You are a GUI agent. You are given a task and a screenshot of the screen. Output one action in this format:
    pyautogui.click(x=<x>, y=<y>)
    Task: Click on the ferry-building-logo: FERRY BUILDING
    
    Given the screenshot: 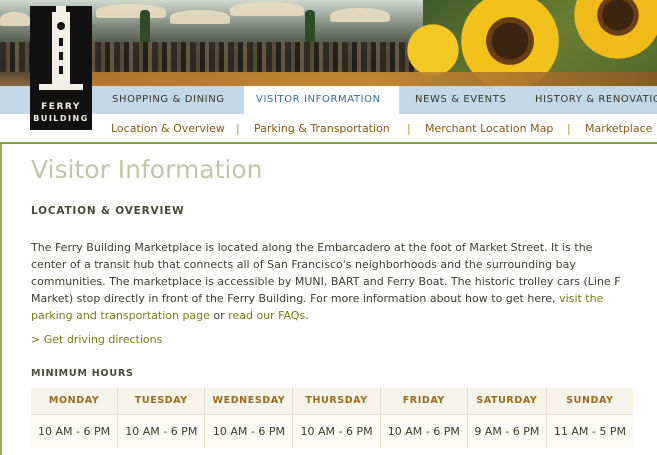 What is the action you would take?
    pyautogui.click(x=61, y=68)
    